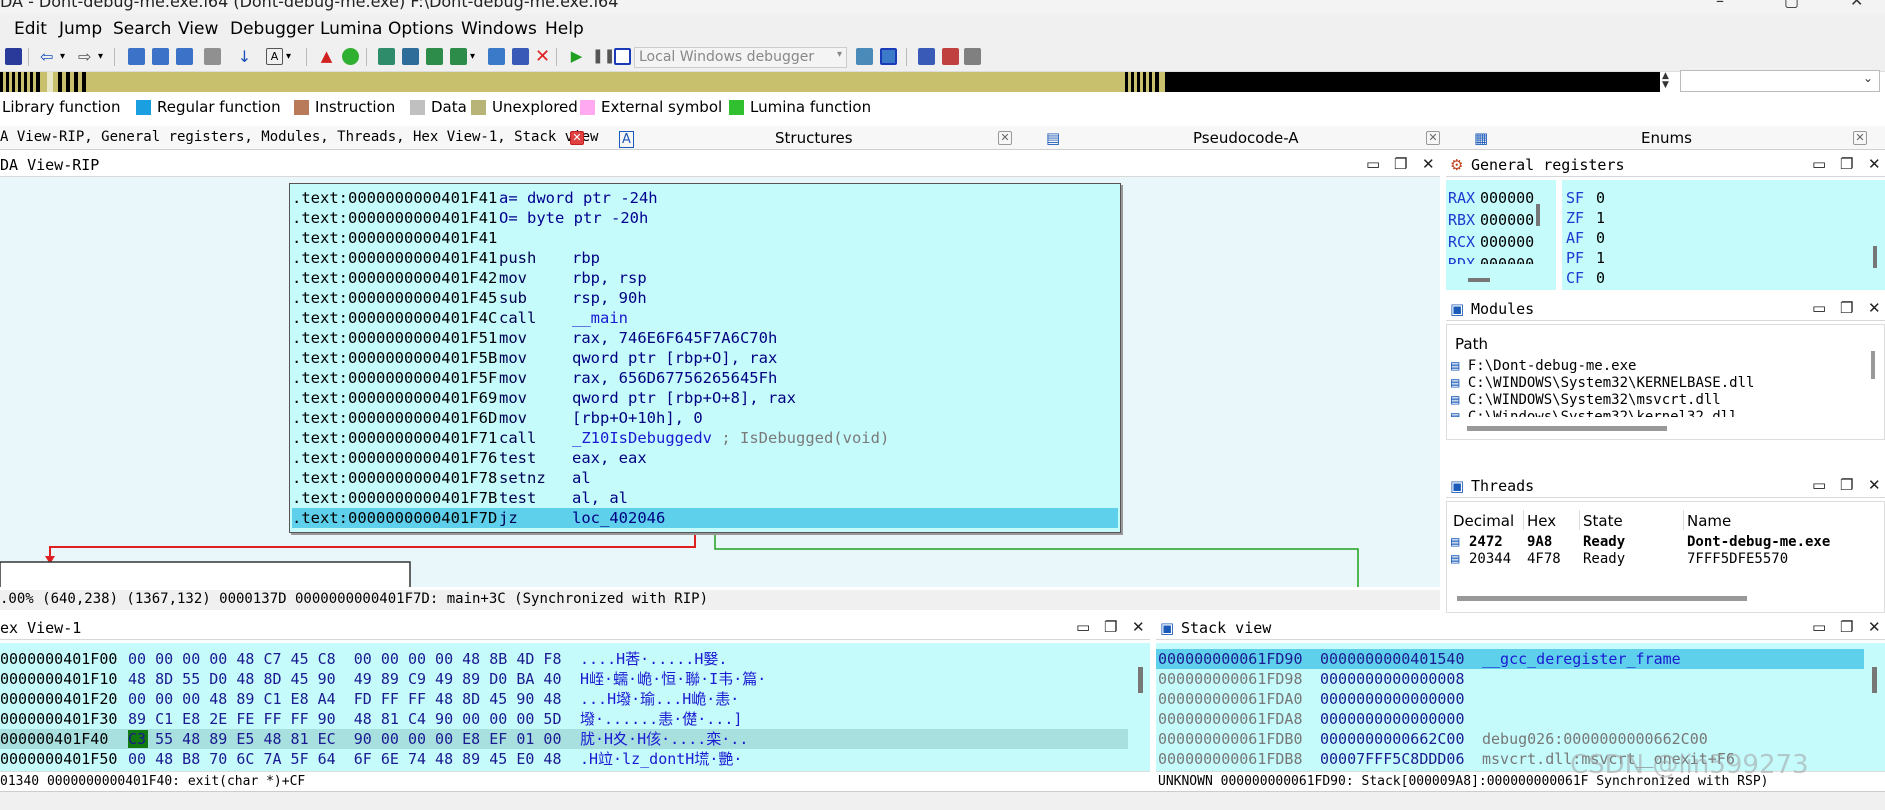 This screenshot has width=1885, height=810. What do you see at coordinates (30, 29) in the screenshot?
I see `menu-edit: Edit` at bounding box center [30, 29].